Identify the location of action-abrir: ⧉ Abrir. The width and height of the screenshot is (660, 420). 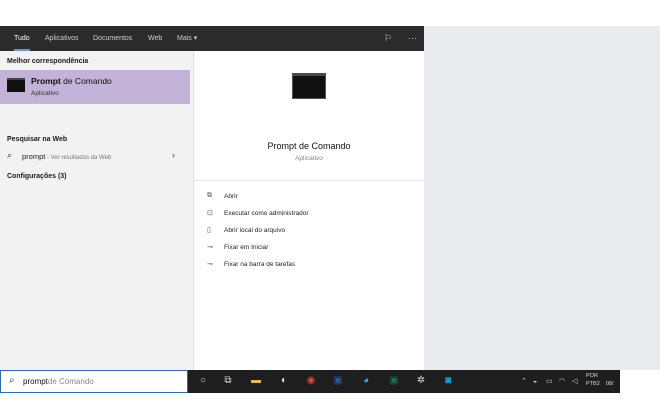
(222, 198).